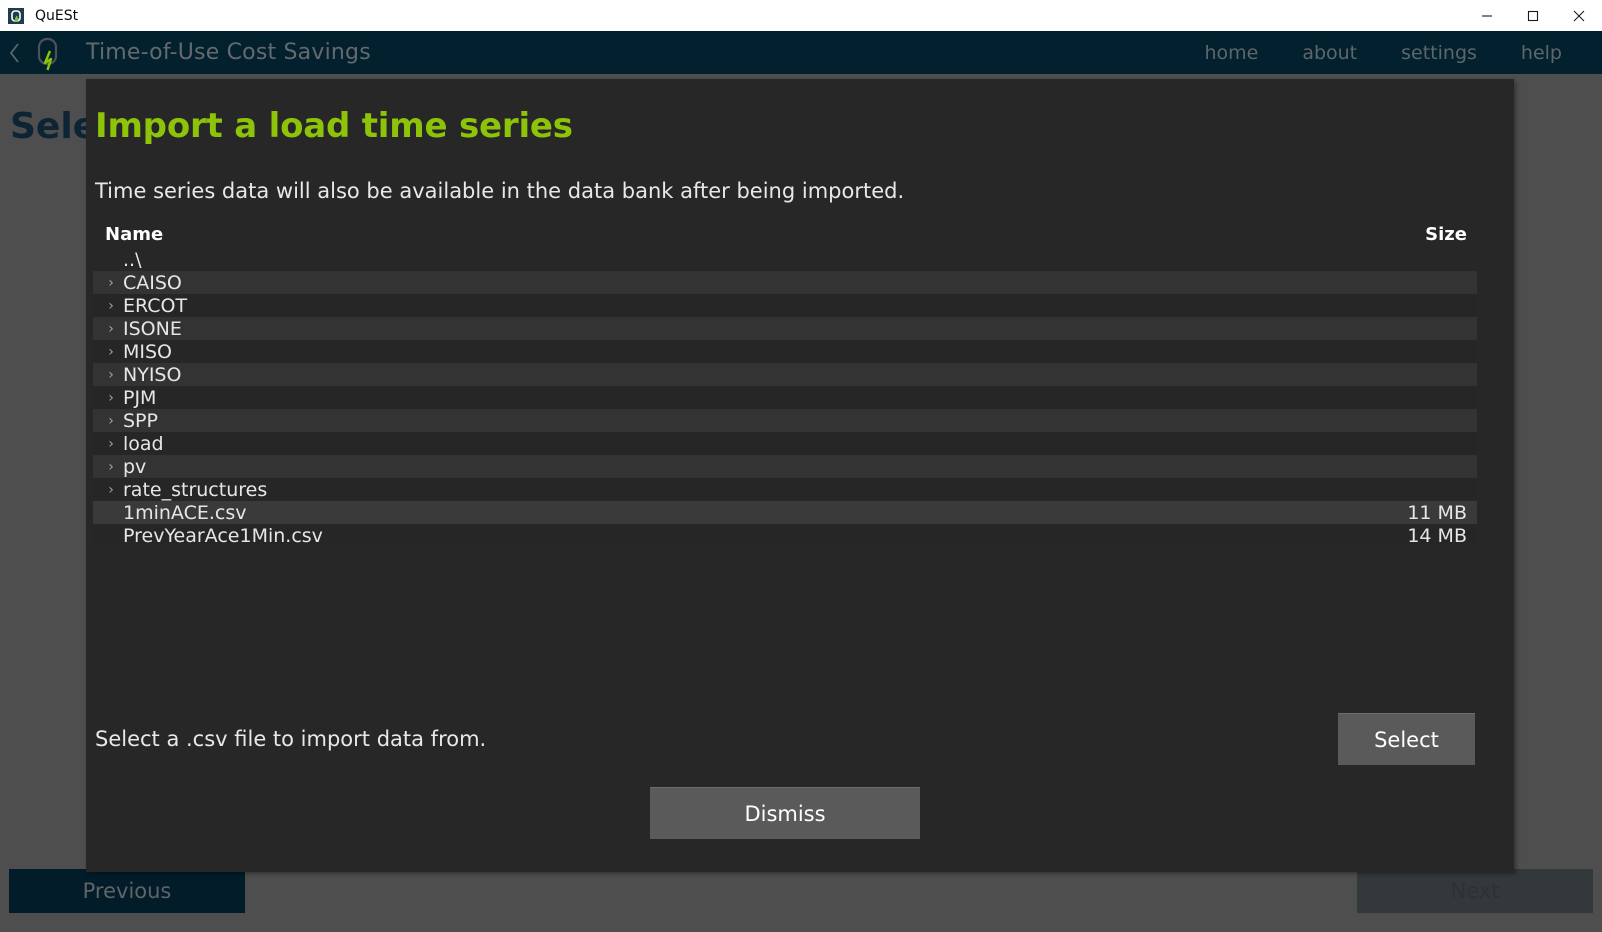  Describe the element at coordinates (801, 16) in the screenshot. I see `os-title-bar: QuESt` at that location.